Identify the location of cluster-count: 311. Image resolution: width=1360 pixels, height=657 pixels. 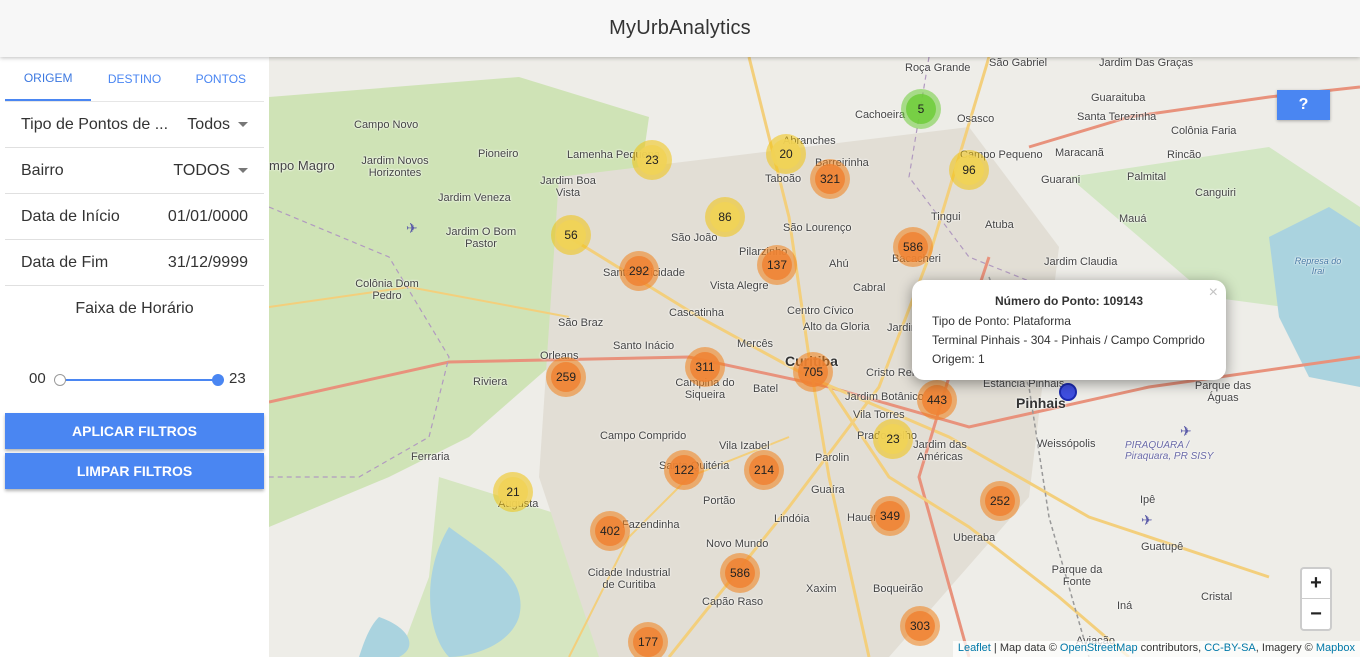
(705, 367).